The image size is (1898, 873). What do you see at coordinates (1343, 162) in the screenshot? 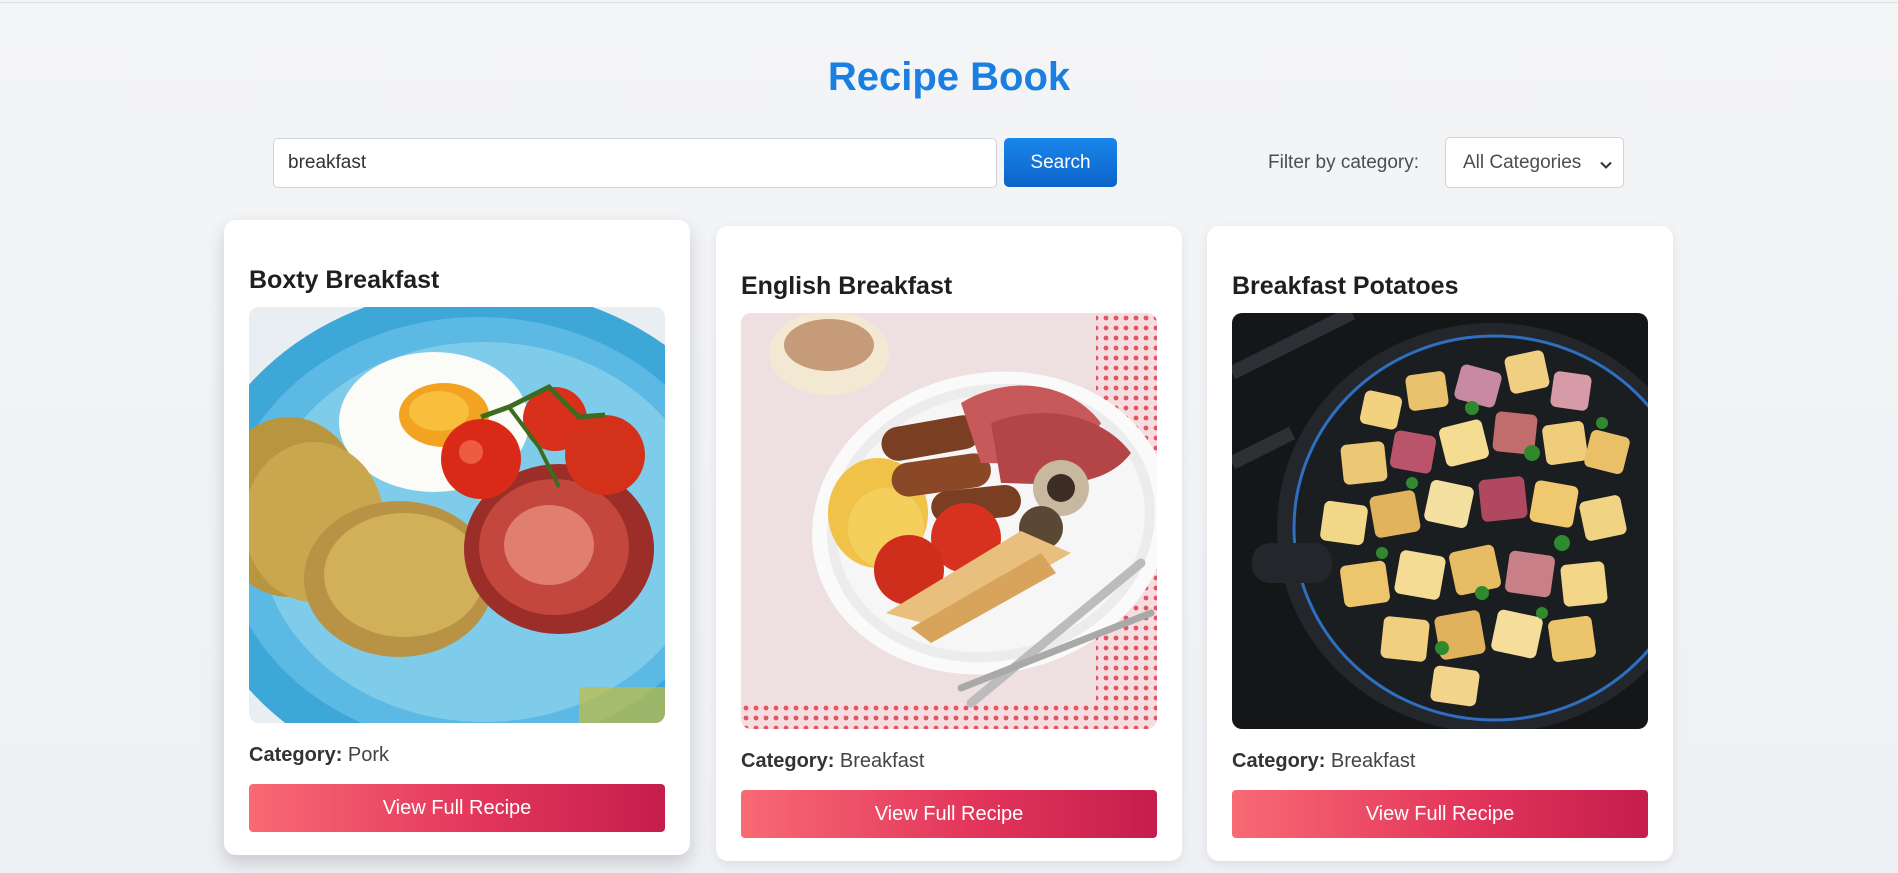
I see `filter-label: Filter by category:` at bounding box center [1343, 162].